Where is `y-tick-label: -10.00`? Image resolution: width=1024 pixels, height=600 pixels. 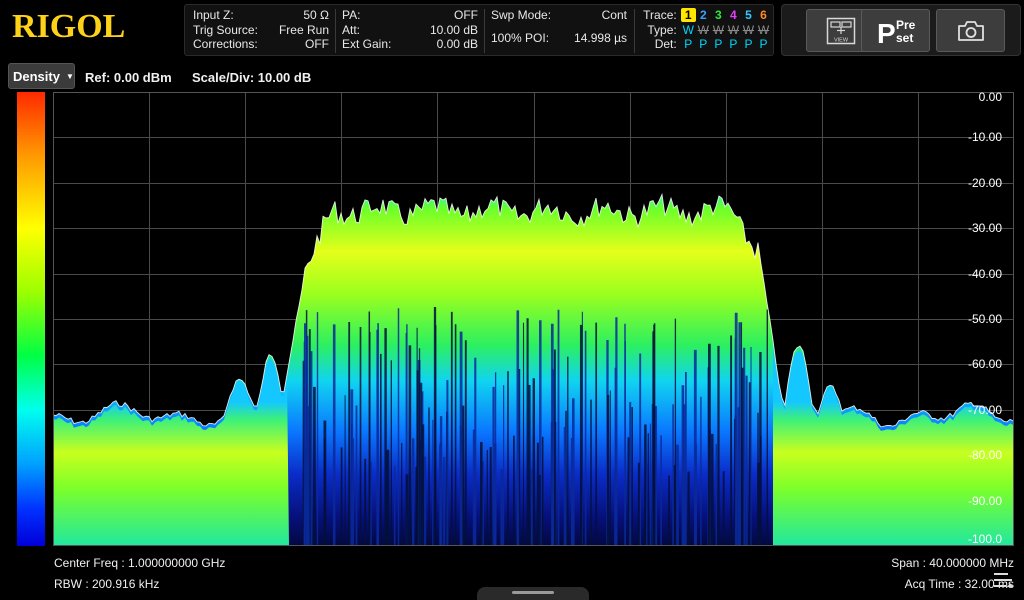
y-tick-label: -10.00 is located at coordinates (984, 137).